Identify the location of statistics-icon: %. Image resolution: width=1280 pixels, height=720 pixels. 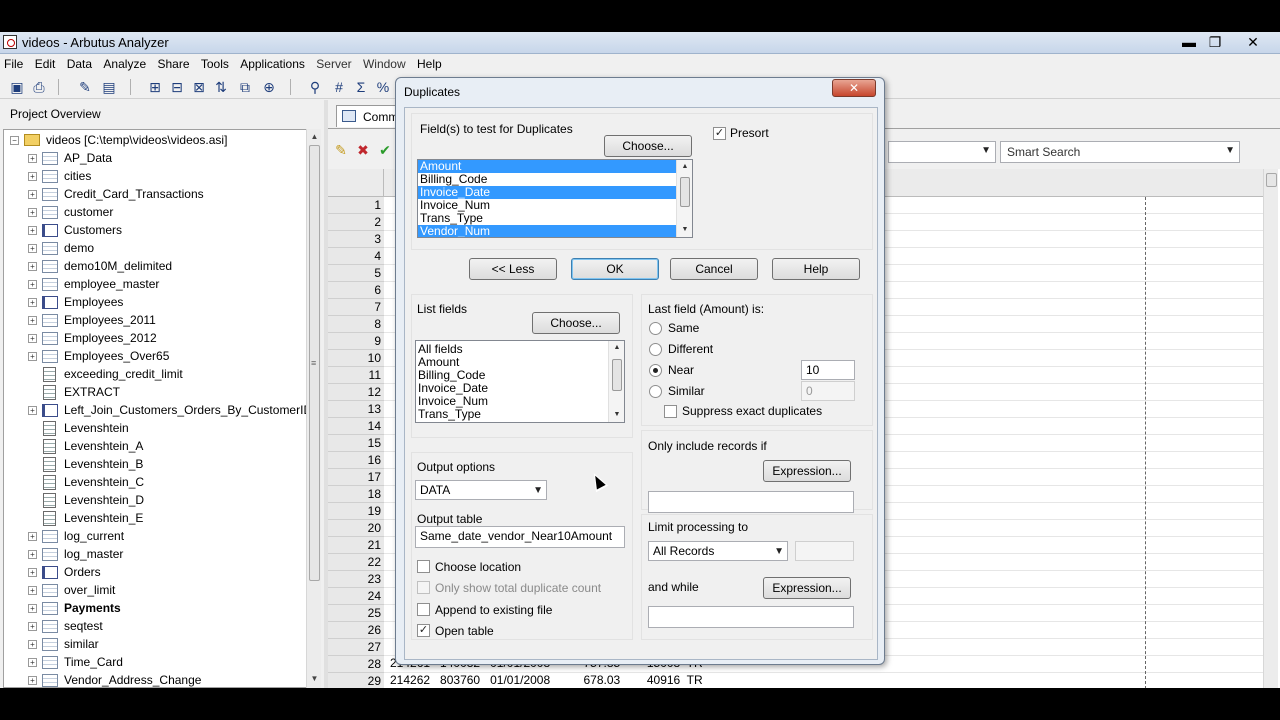
(383, 87).